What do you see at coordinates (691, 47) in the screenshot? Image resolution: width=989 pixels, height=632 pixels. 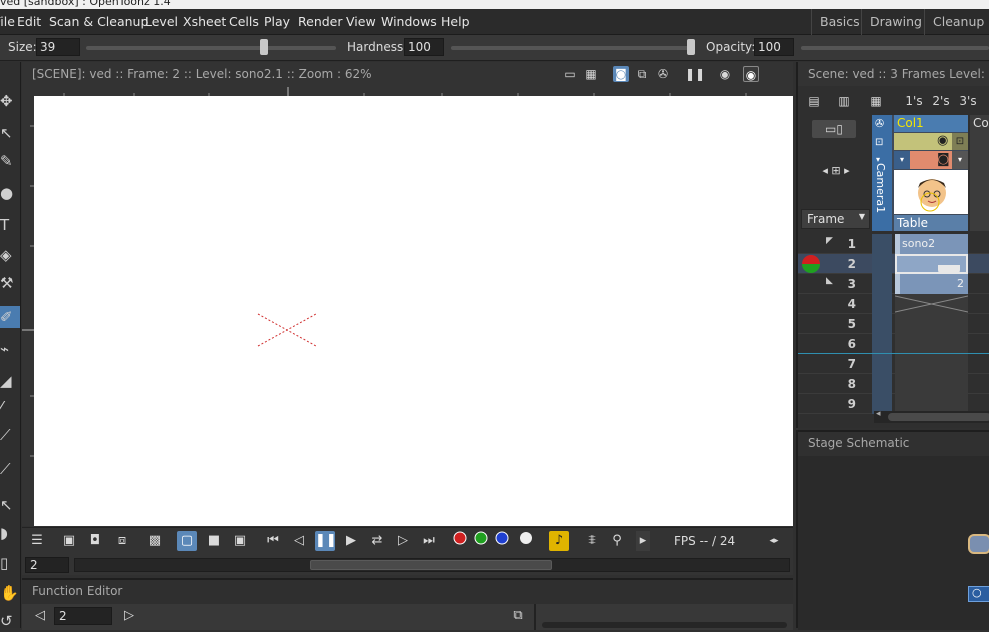 I see `hardness-slider-handle` at bounding box center [691, 47].